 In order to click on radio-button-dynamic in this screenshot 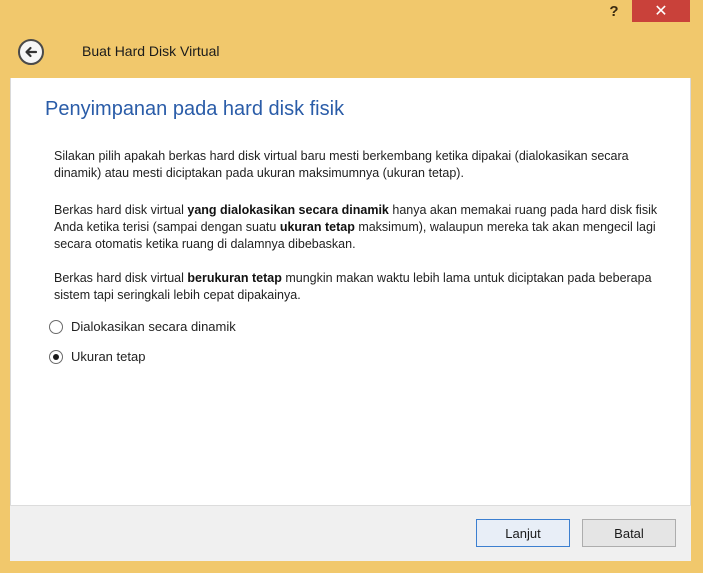, I will do `click(56, 326)`.